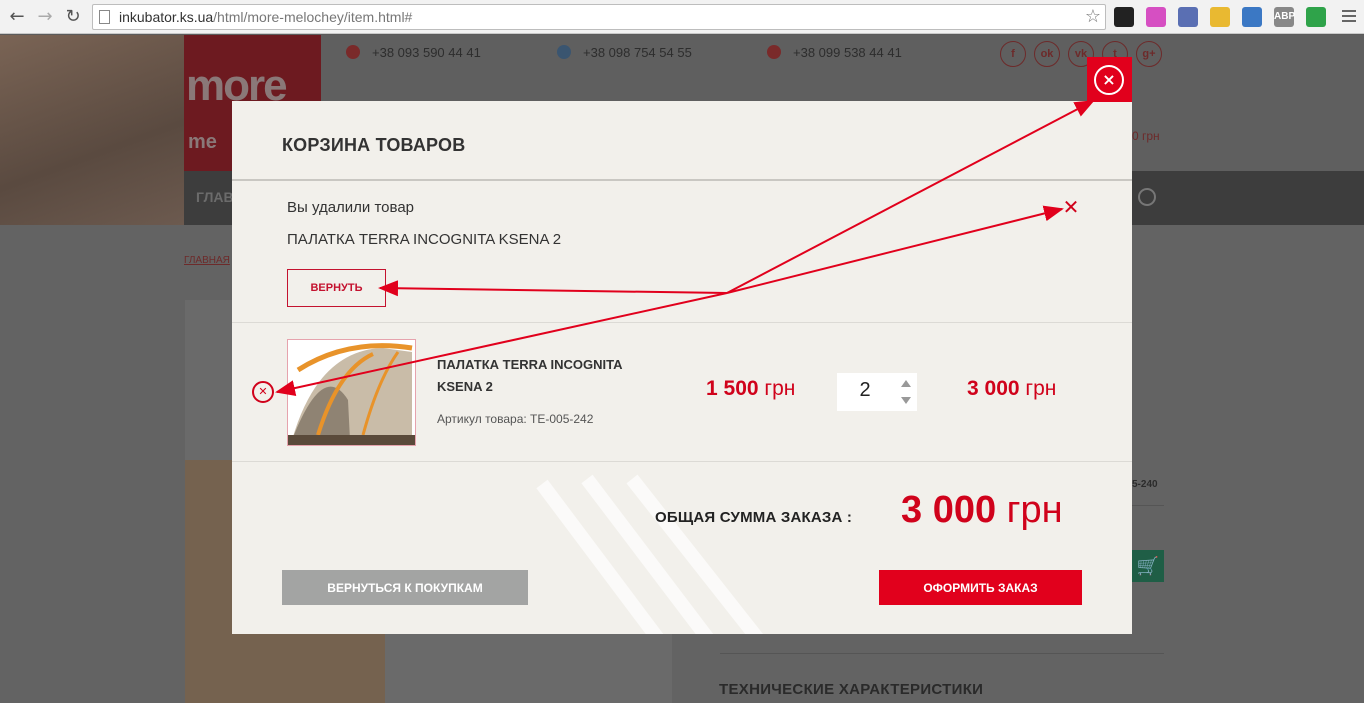 The image size is (1364, 703). What do you see at coordinates (851, 689) in the screenshot?
I see `tech-specs-title: ТЕХНИЧЕСКИЕ ХАРАКТЕРИСТИКИ` at bounding box center [851, 689].